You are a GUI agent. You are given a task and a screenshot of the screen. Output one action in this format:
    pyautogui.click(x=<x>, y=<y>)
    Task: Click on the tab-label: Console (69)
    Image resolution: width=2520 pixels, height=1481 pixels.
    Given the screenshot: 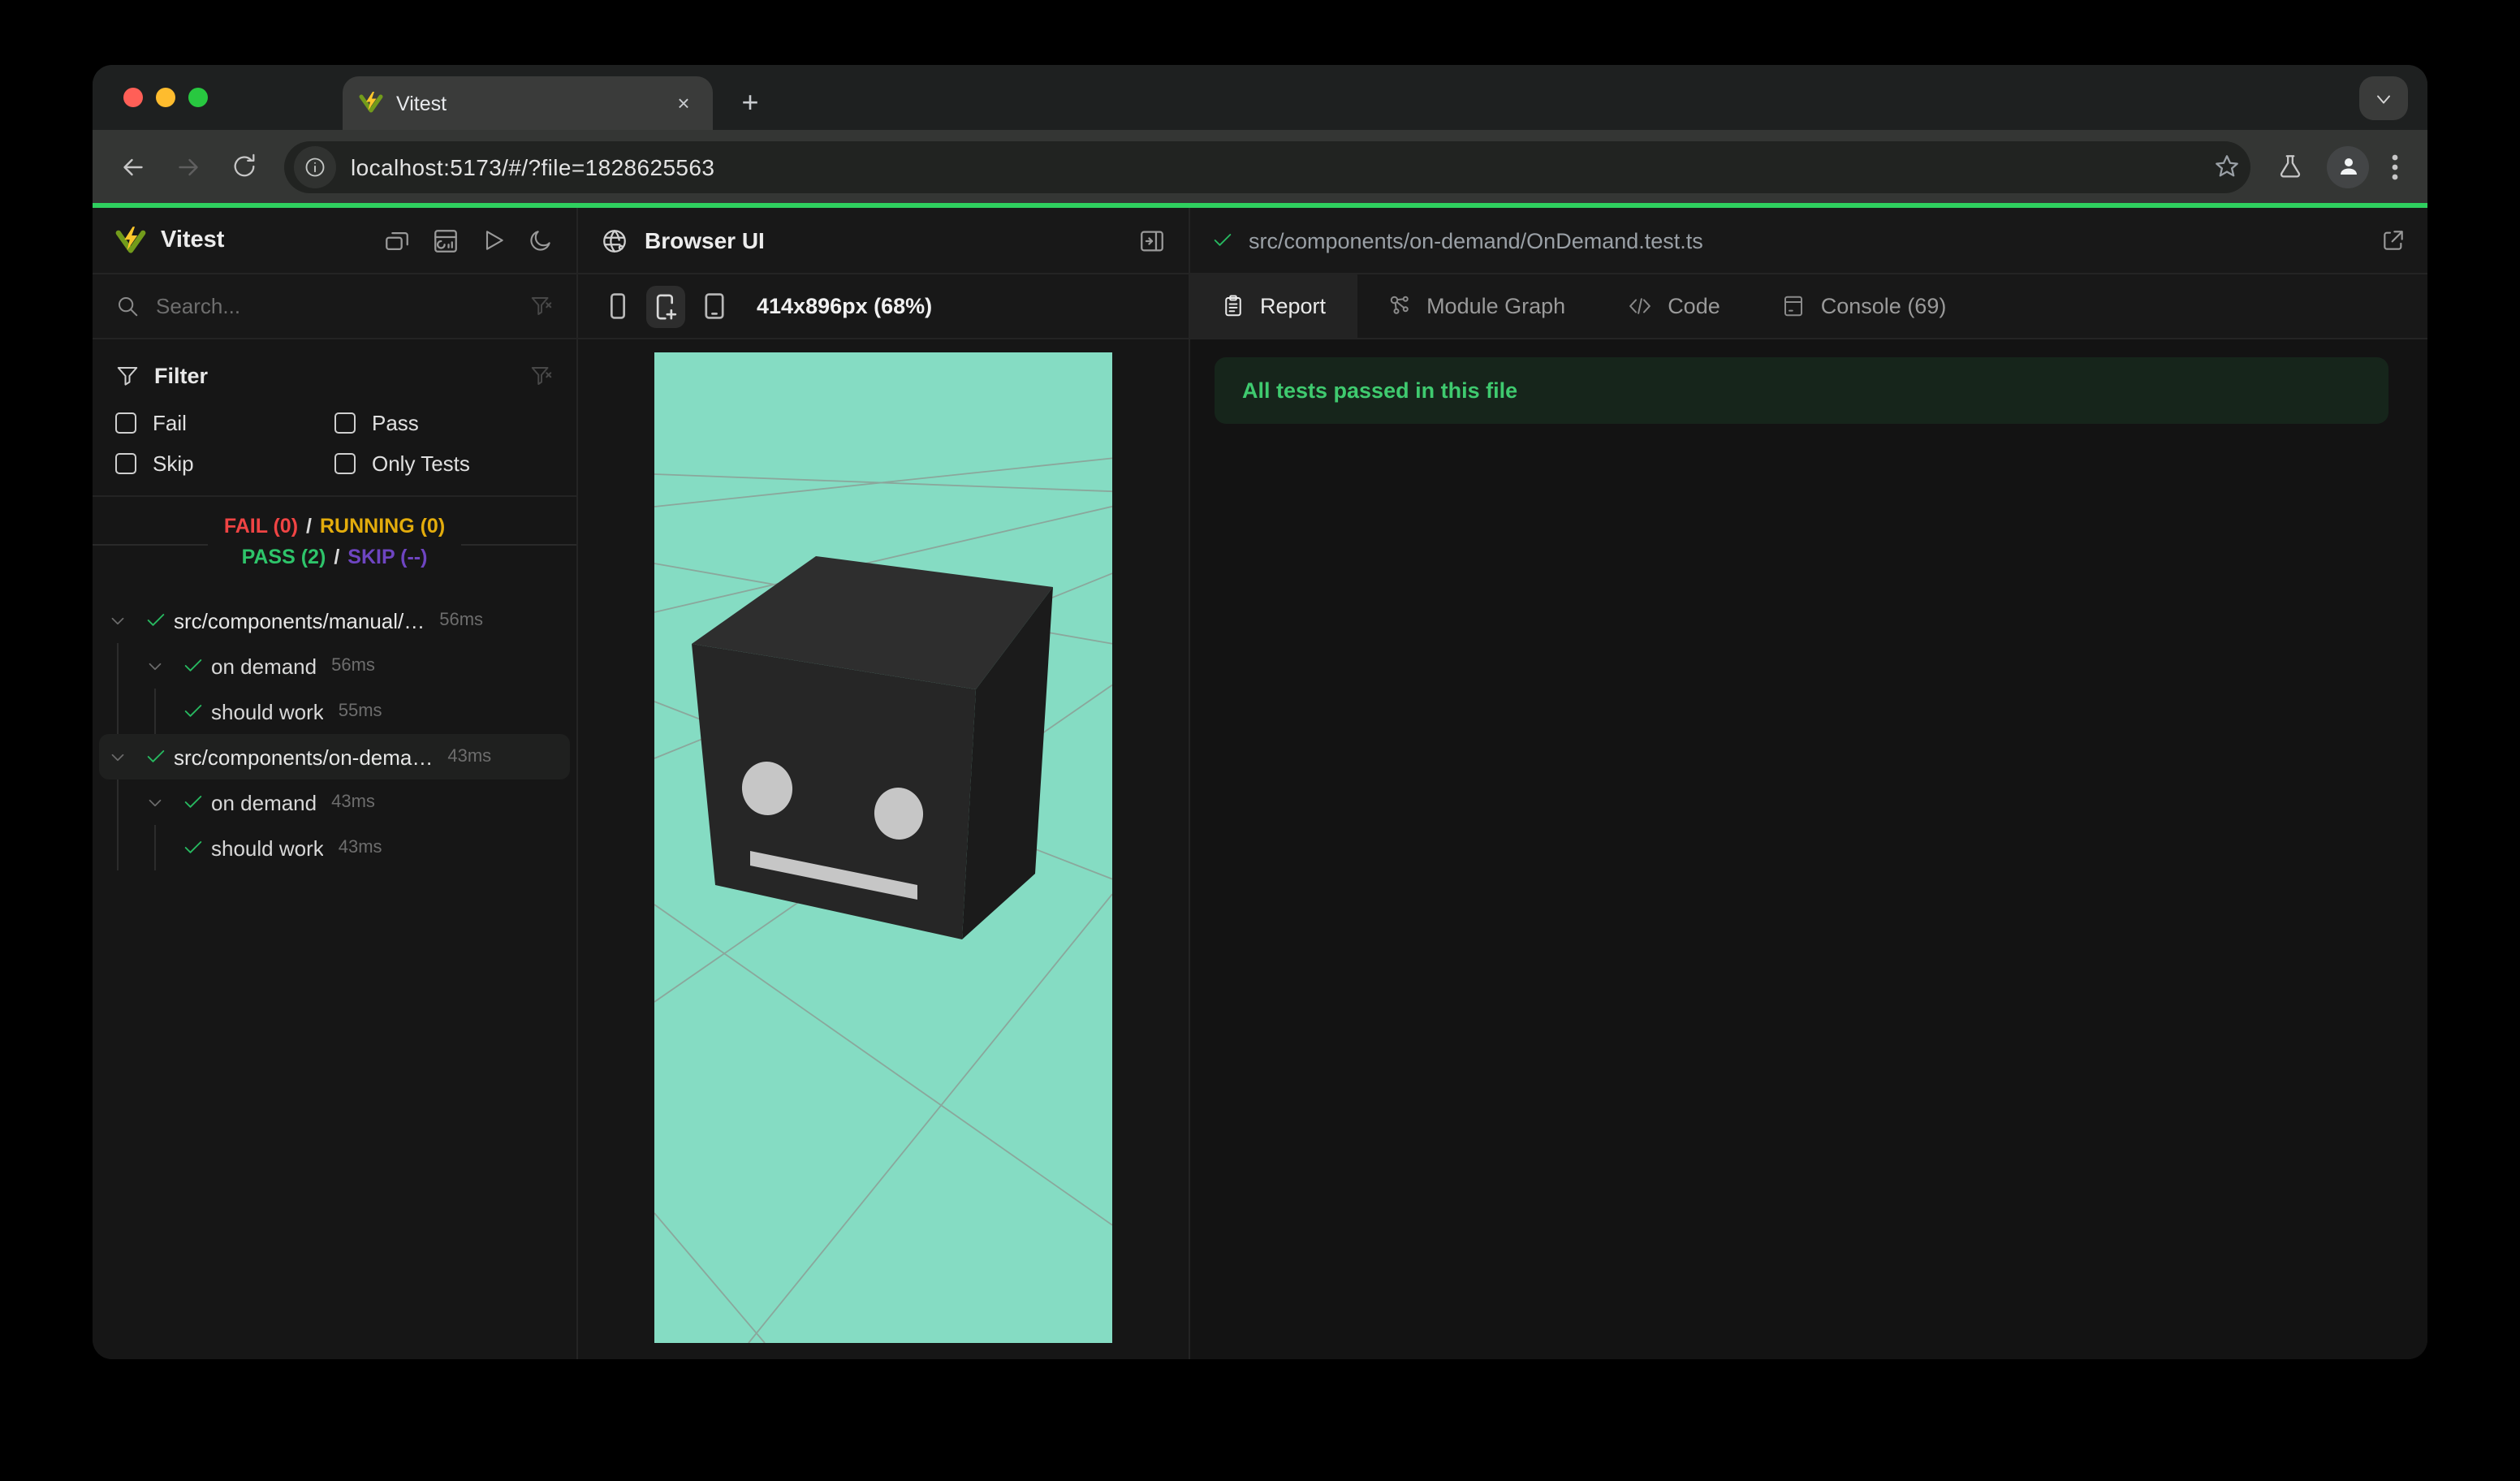 What is the action you would take?
    pyautogui.click(x=1883, y=306)
    